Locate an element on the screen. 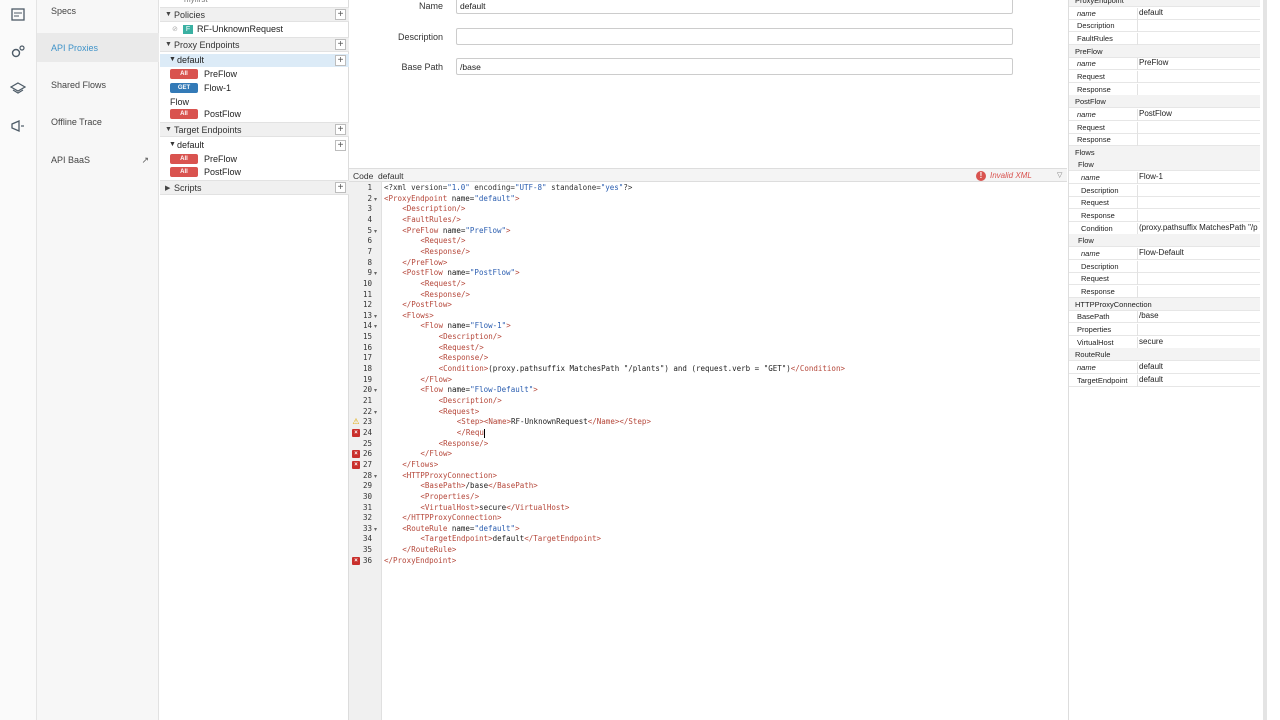 This screenshot has width=1280, height=720. gear-icon is located at coordinates (18, 52).